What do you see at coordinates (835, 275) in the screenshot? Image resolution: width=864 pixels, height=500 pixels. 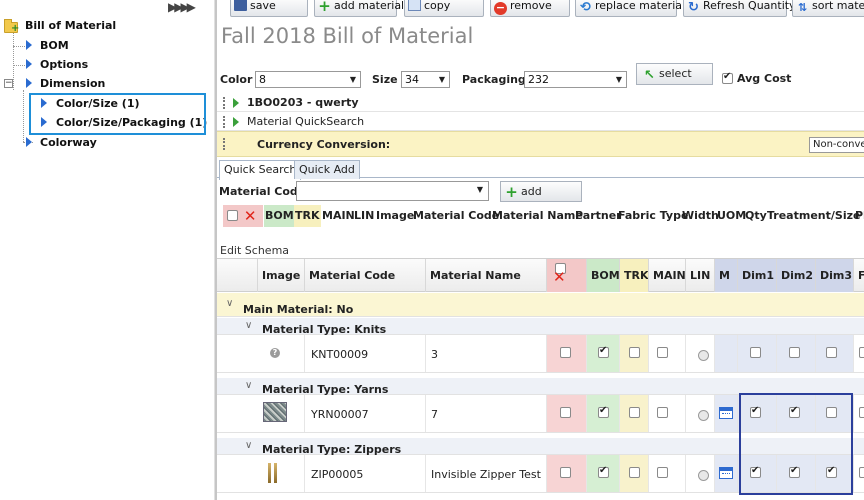 I see `col-dim3: Dim3` at bounding box center [835, 275].